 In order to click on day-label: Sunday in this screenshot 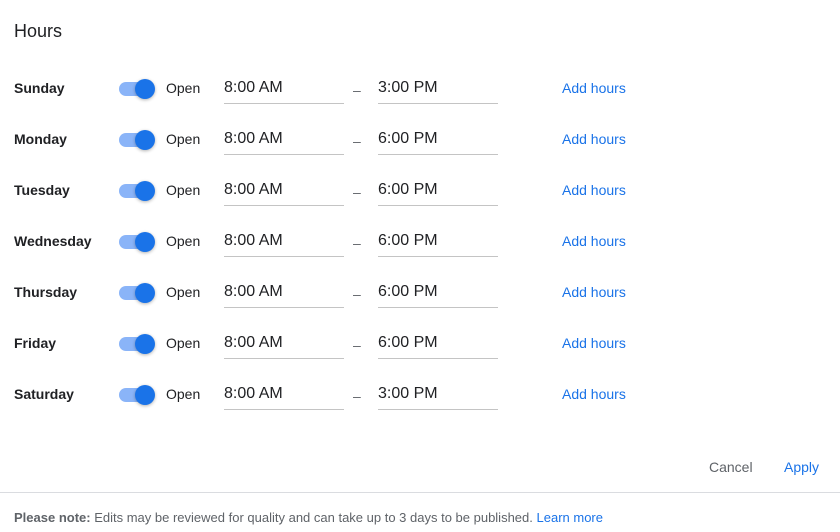, I will do `click(39, 88)`.